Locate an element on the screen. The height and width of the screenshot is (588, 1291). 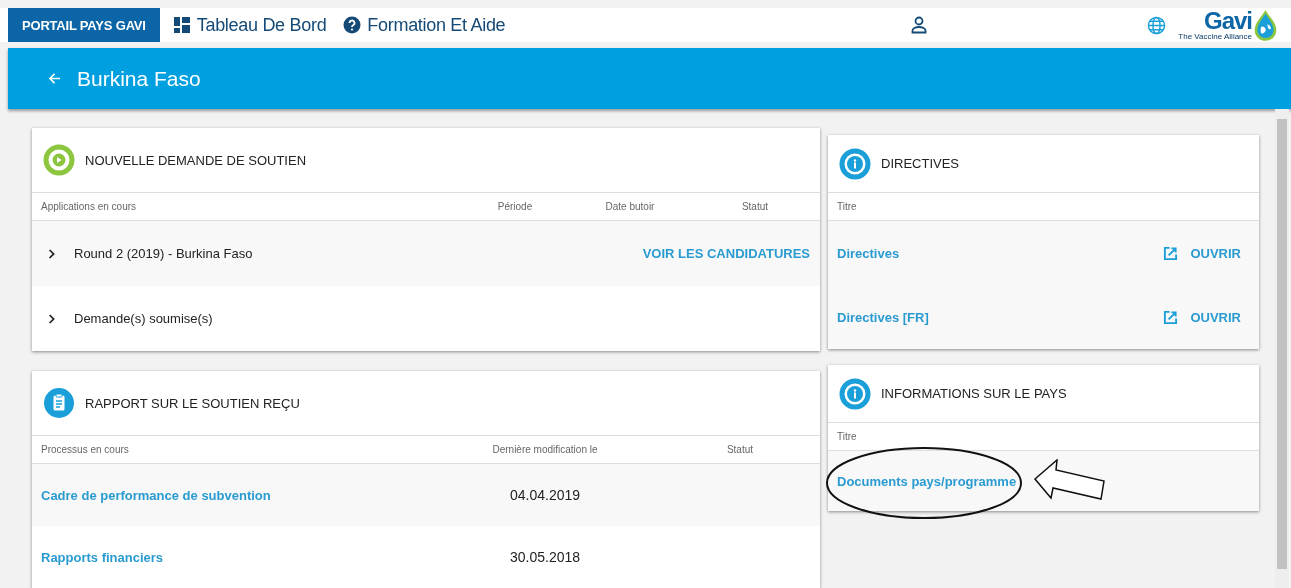
guideline-link: Directives is located at coordinates (868, 253).